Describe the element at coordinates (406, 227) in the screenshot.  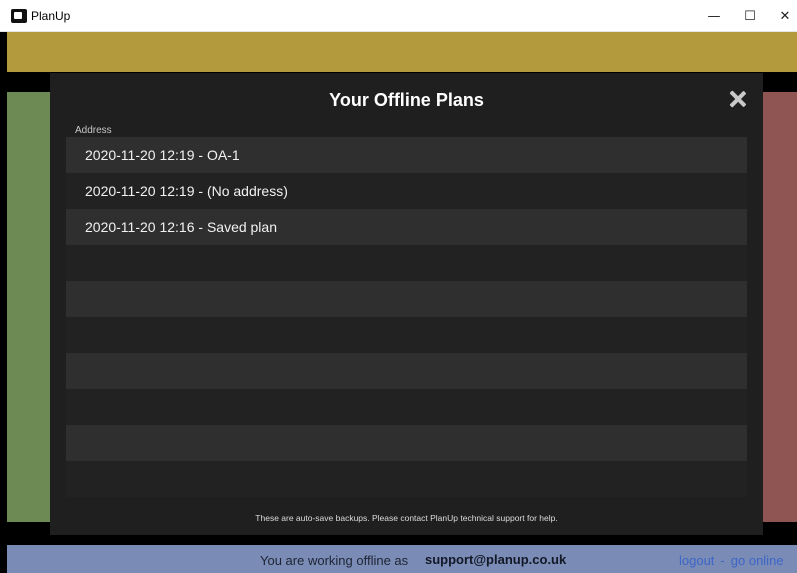
I see `plan-row: 2020-11-20 12:16 - Saved plan` at that location.